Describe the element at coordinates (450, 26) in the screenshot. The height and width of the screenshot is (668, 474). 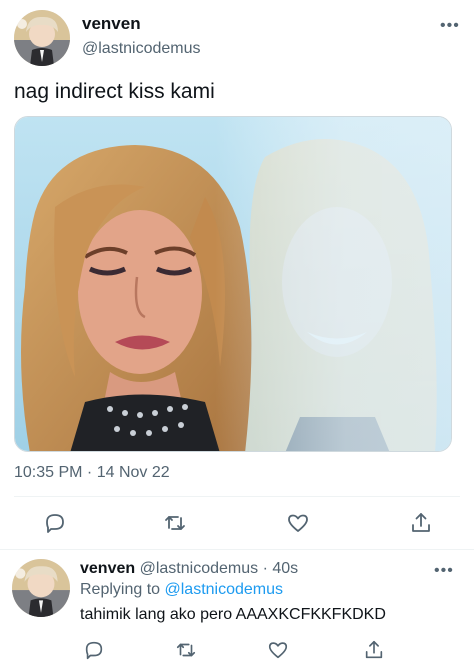
I see `more-options-icon: •••` at that location.